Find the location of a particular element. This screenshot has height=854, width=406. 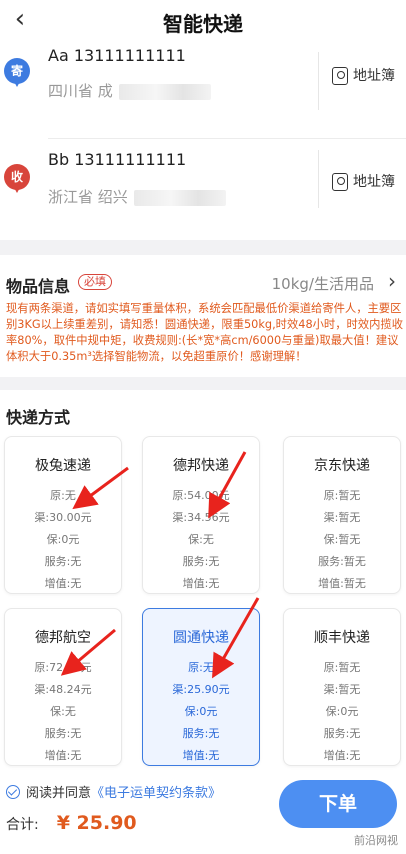

express-card-jd: 京东快递 原:暂无 渠:暂无 保:暂无 服务:暂无 增值:暂无 is located at coordinates (342, 515).